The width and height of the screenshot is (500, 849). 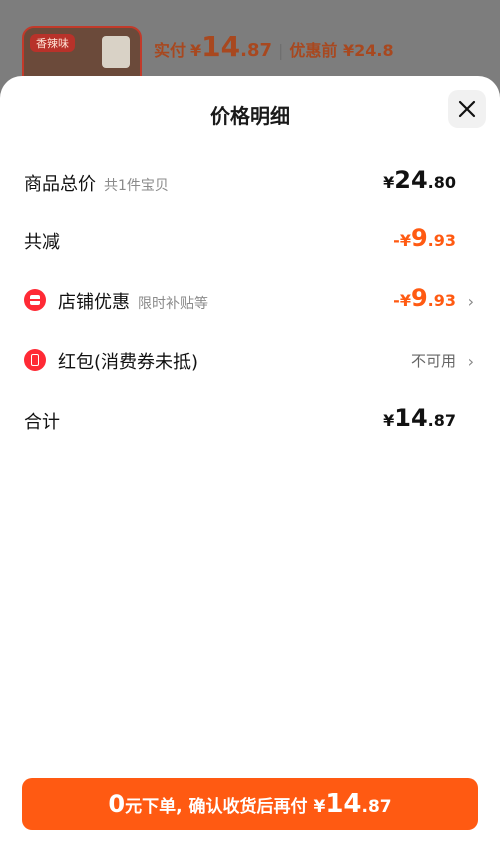 I want to click on reduction-amount: -¥9.93, so click(x=424, y=238).